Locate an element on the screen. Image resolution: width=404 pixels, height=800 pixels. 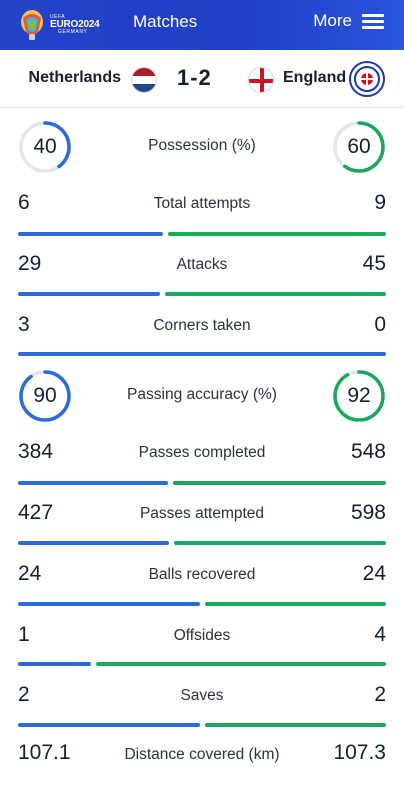
away-possession-ring: 60 is located at coordinates (359, 147).